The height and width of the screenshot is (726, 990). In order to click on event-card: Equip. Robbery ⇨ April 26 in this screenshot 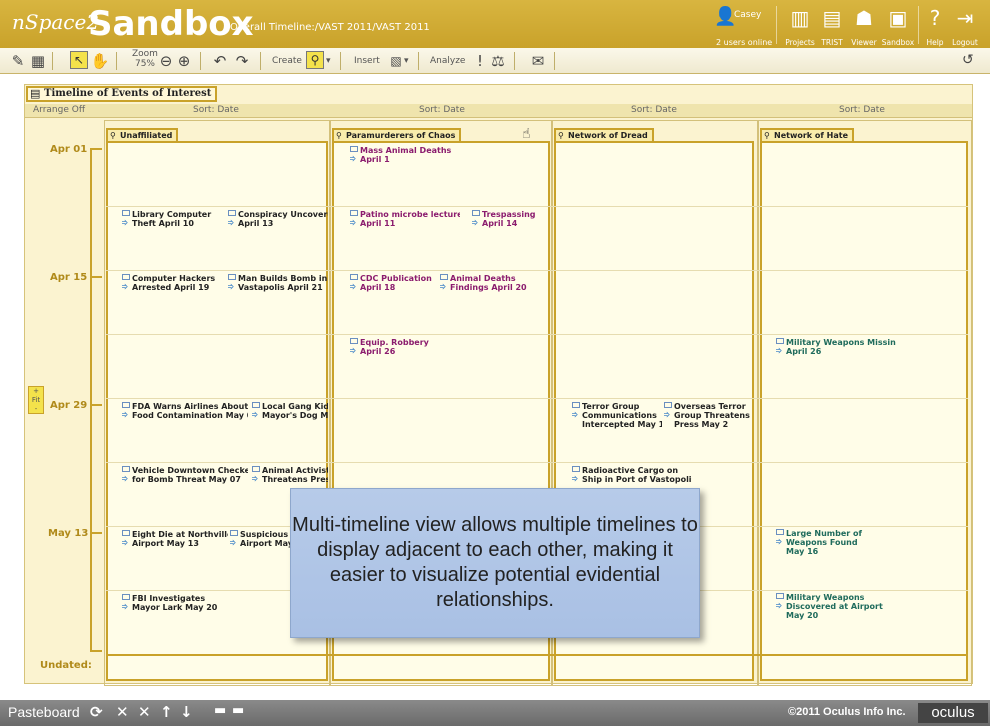, I will do `click(395, 347)`.